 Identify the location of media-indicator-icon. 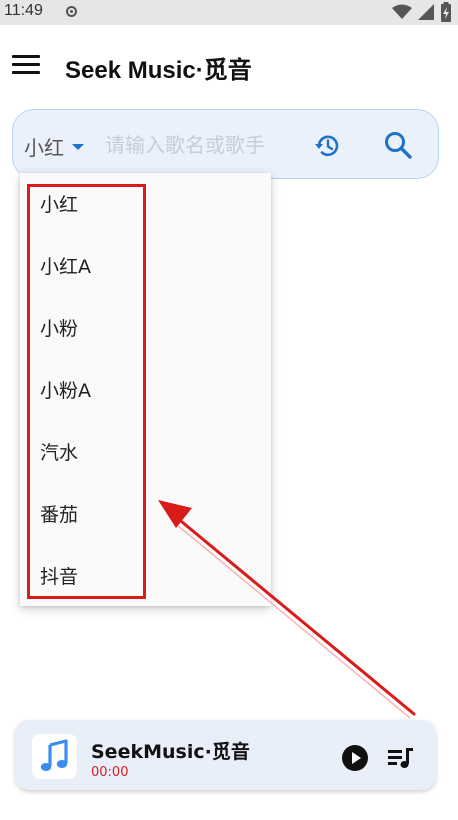
(71, 11).